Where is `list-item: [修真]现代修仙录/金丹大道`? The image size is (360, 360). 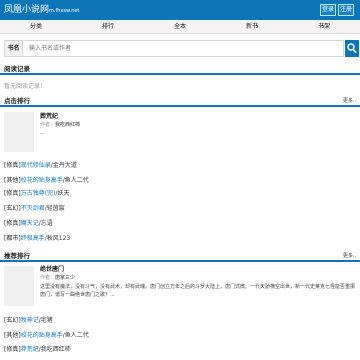 list-item: [修真]现代修仙录/金丹大道 is located at coordinates (40, 166).